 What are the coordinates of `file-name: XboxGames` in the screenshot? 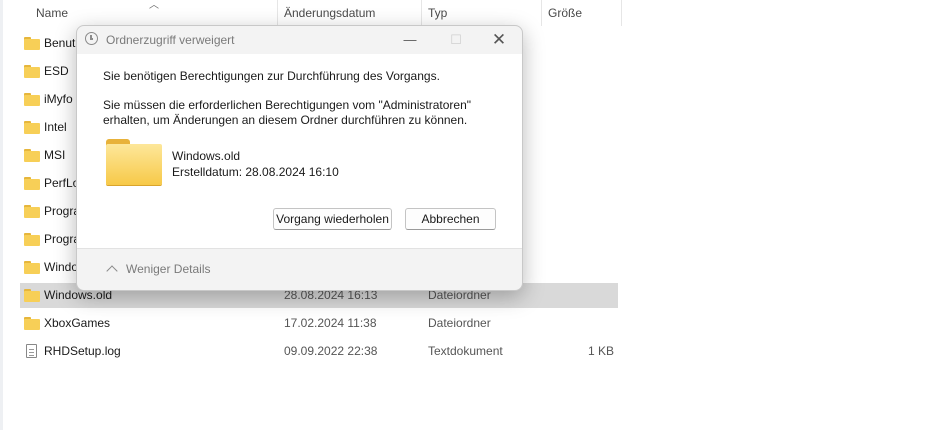 It's located at (77, 323).